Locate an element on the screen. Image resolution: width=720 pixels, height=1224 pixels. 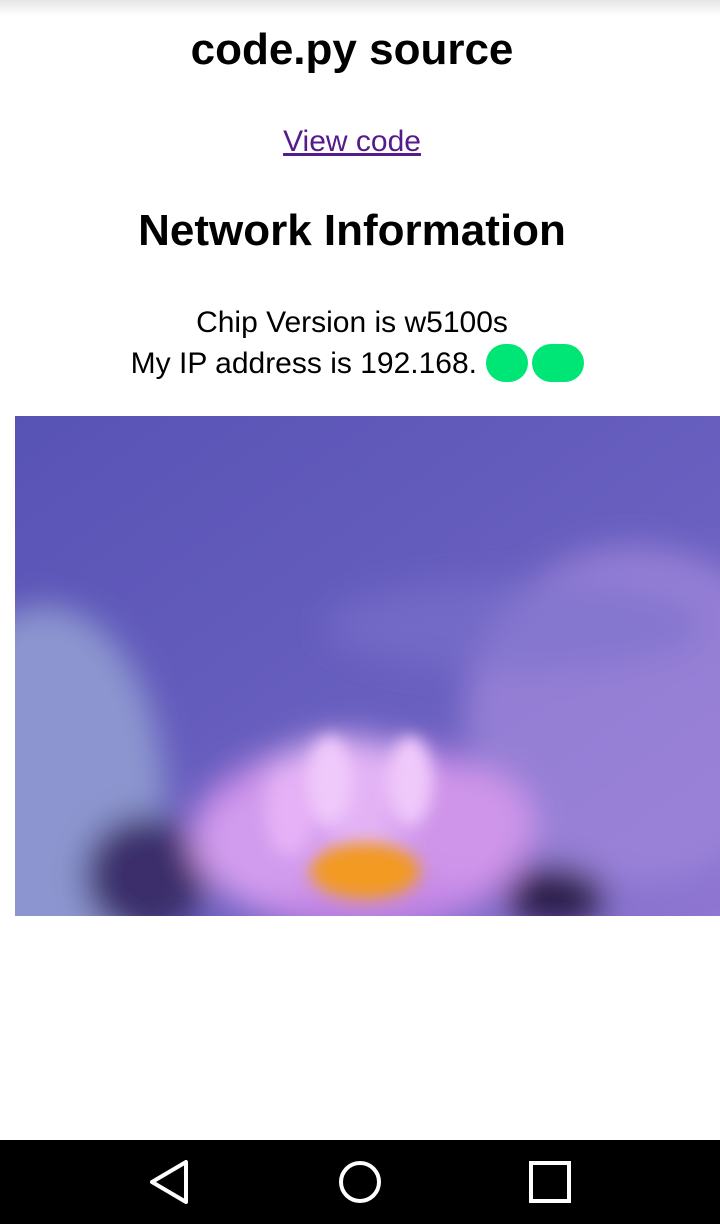
home-circle-icon is located at coordinates (360, 1182).